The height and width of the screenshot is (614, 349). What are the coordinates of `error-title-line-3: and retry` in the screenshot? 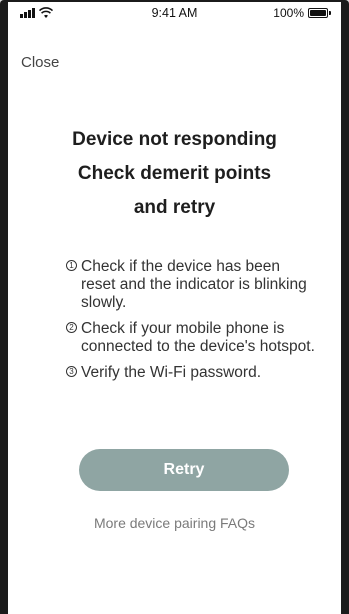 It's located at (174, 207).